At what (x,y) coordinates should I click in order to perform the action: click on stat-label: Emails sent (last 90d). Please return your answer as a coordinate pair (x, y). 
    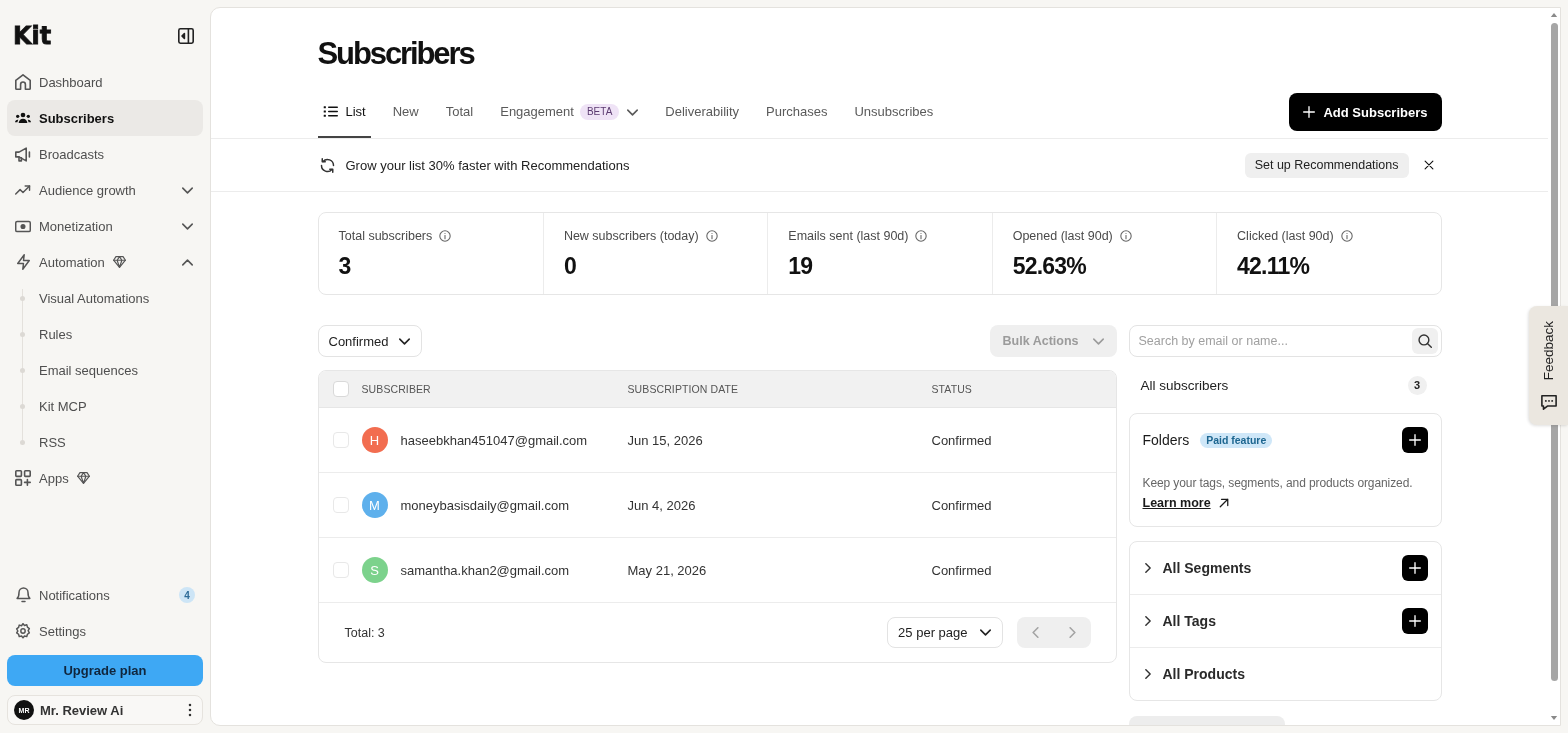
    Looking at the image, I should click on (848, 236).